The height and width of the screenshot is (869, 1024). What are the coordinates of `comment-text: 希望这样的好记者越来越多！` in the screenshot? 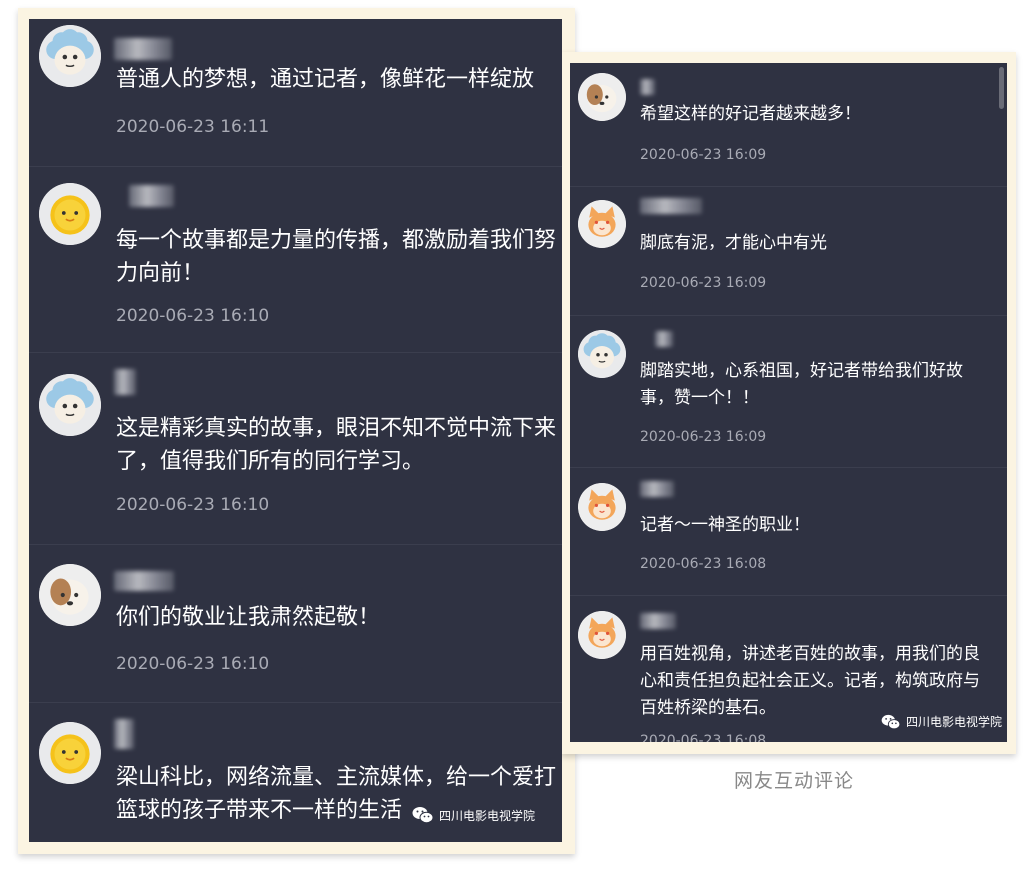 It's located at (750, 114).